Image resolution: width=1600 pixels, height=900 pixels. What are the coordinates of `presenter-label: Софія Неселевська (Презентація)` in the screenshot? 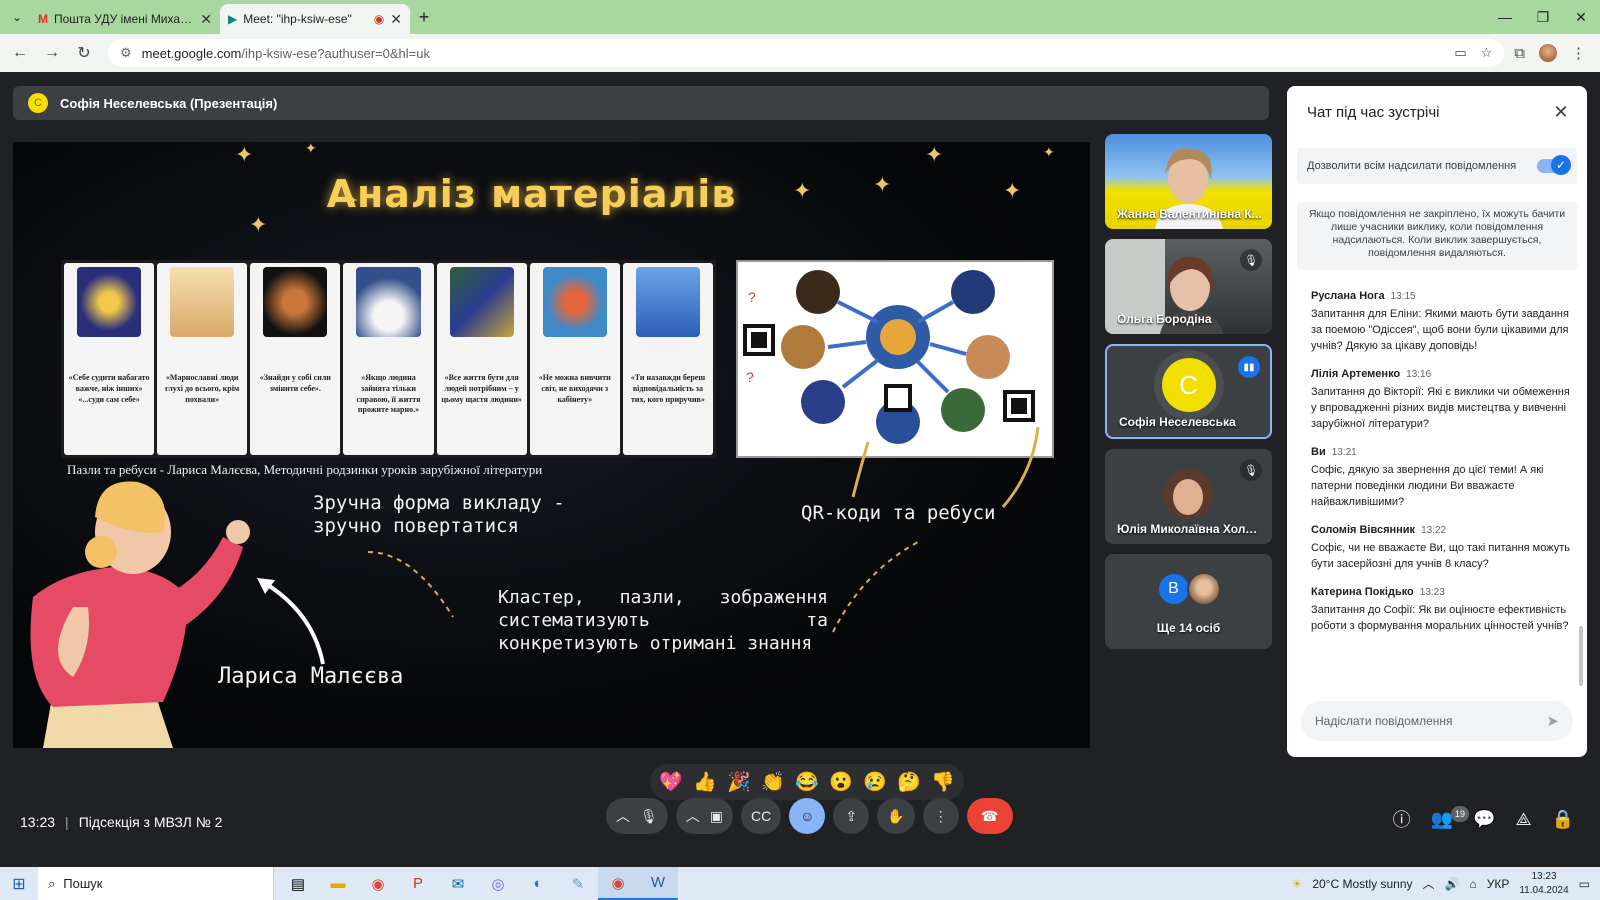 It's located at (169, 103).